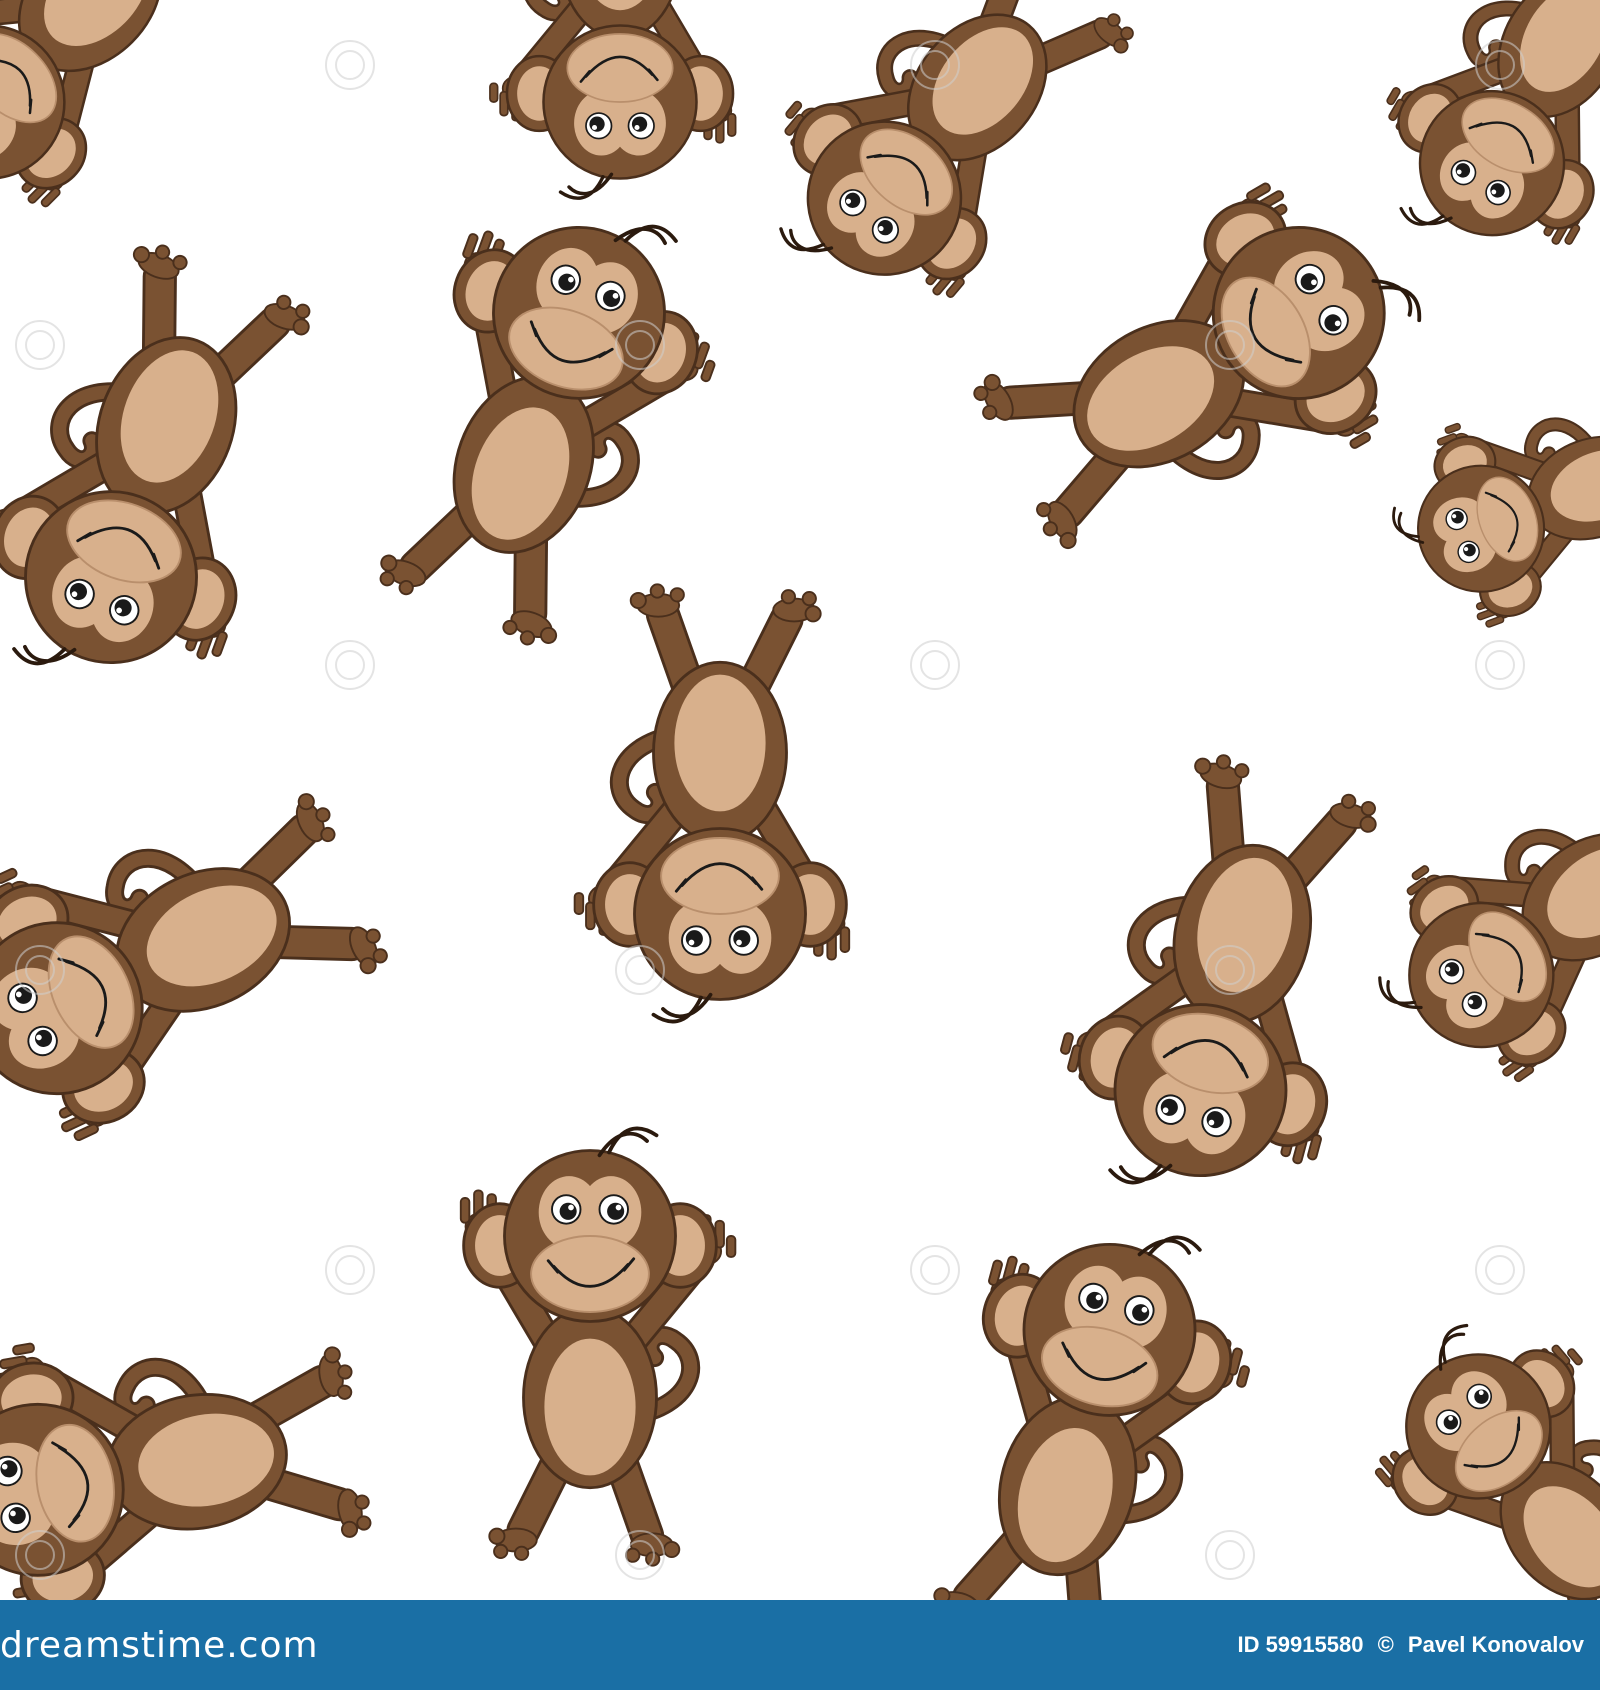 The width and height of the screenshot is (1600, 1690). Describe the element at coordinates (1495, 1644) in the screenshot. I see `author-name: Pavel Konovalov` at that location.